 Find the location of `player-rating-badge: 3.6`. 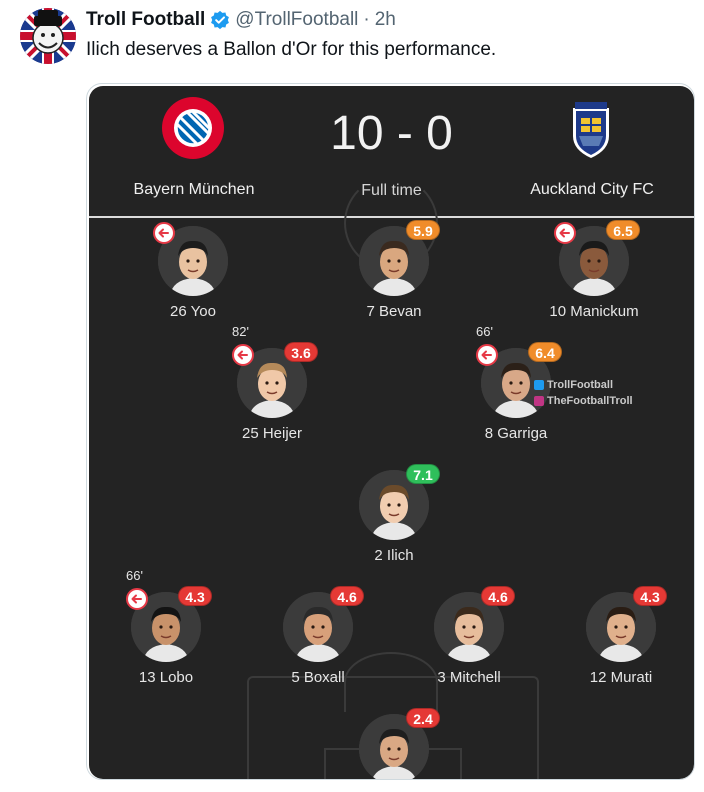

player-rating-badge: 3.6 is located at coordinates (301, 352).